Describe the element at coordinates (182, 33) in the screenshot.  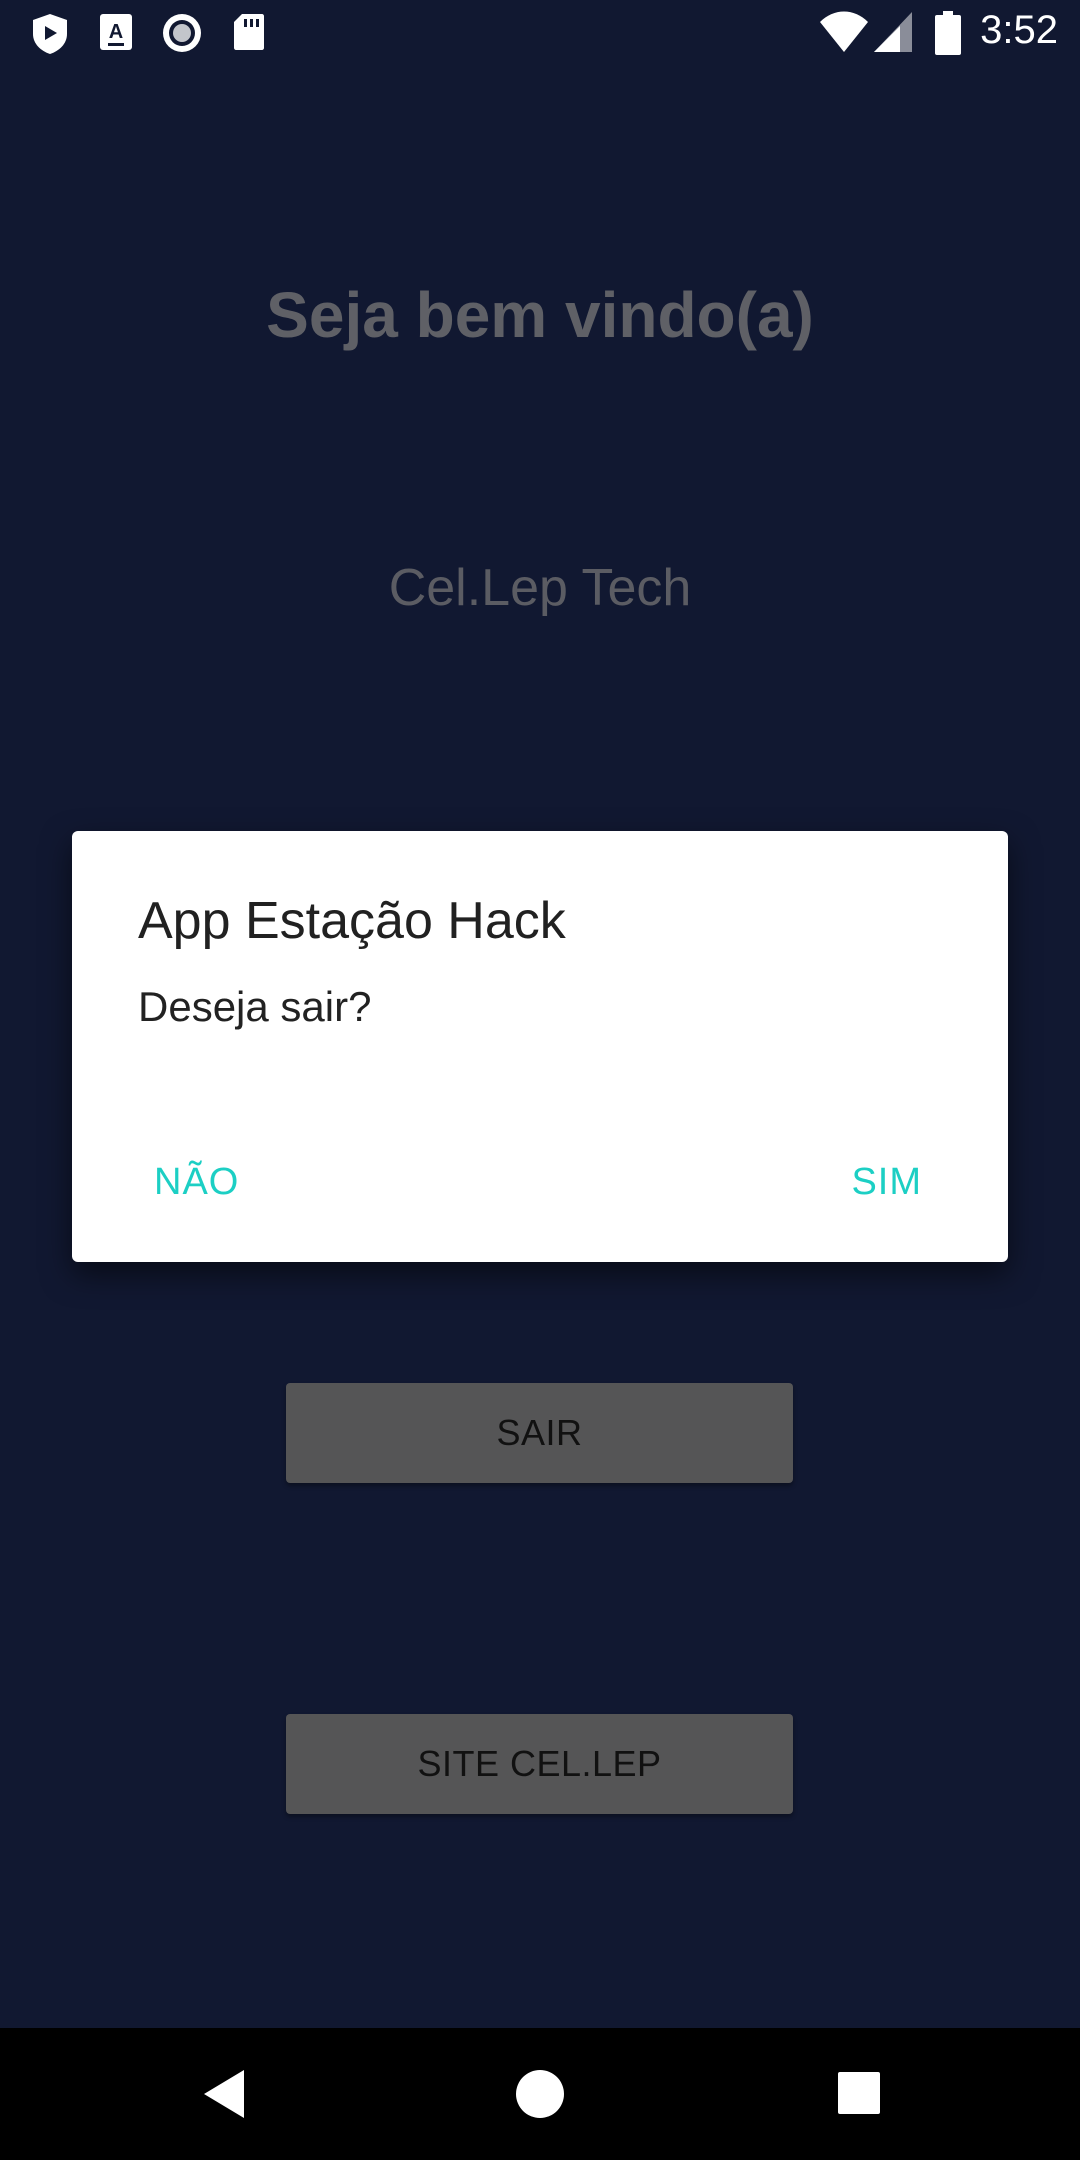
I see `record-icon` at that location.